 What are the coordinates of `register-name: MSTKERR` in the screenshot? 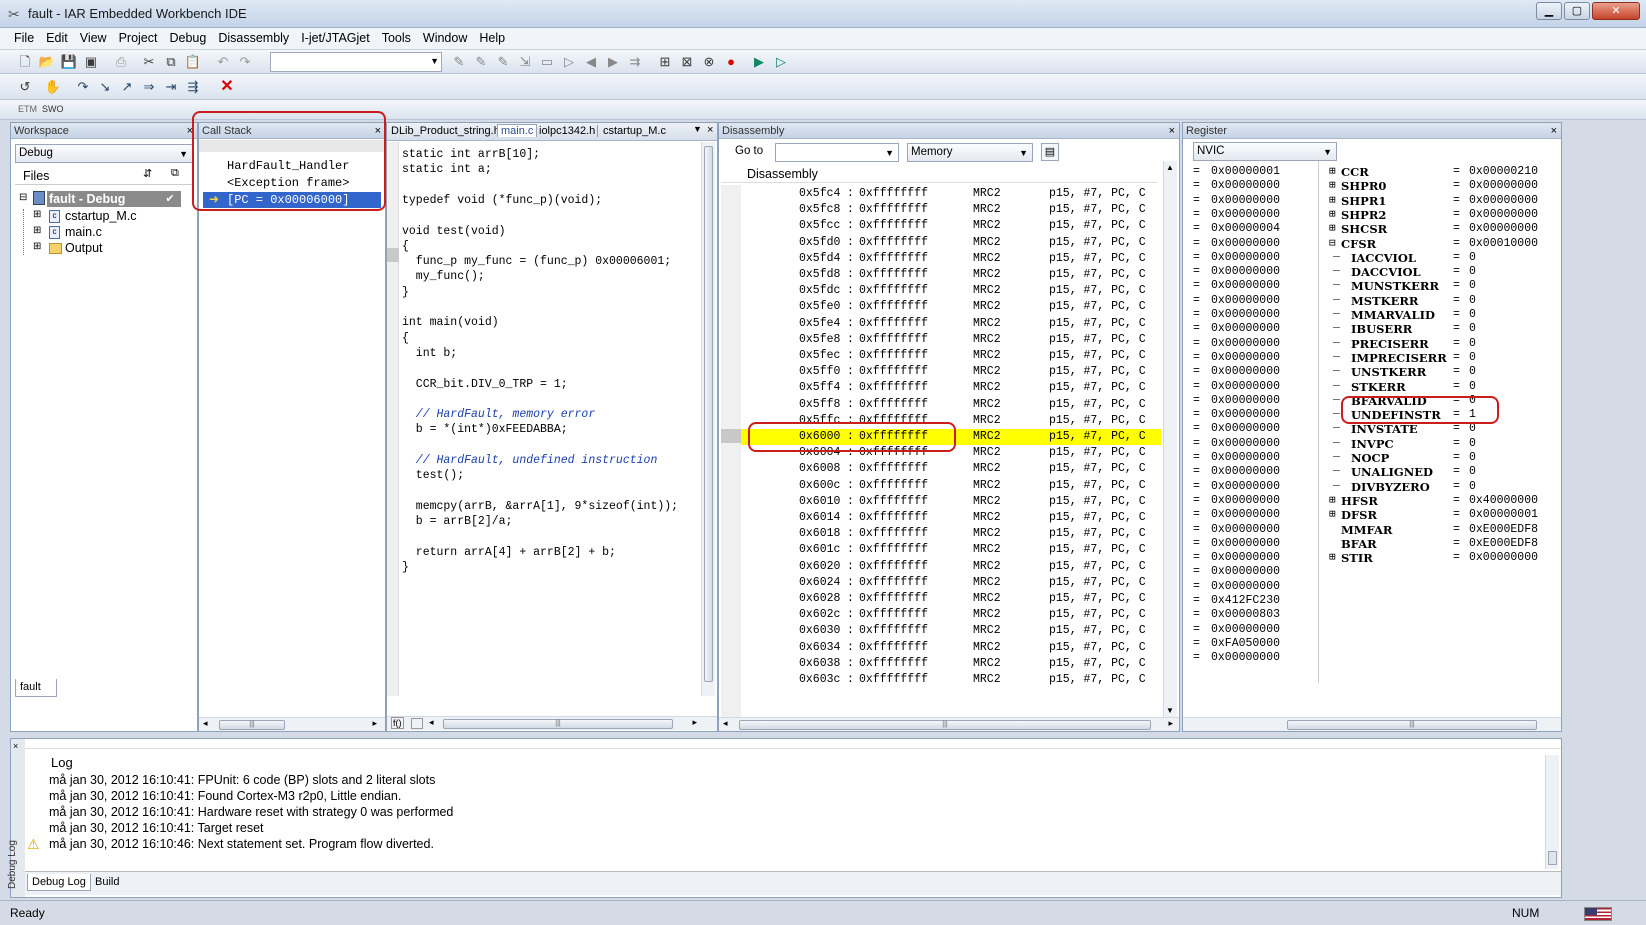 It's located at (1384, 301).